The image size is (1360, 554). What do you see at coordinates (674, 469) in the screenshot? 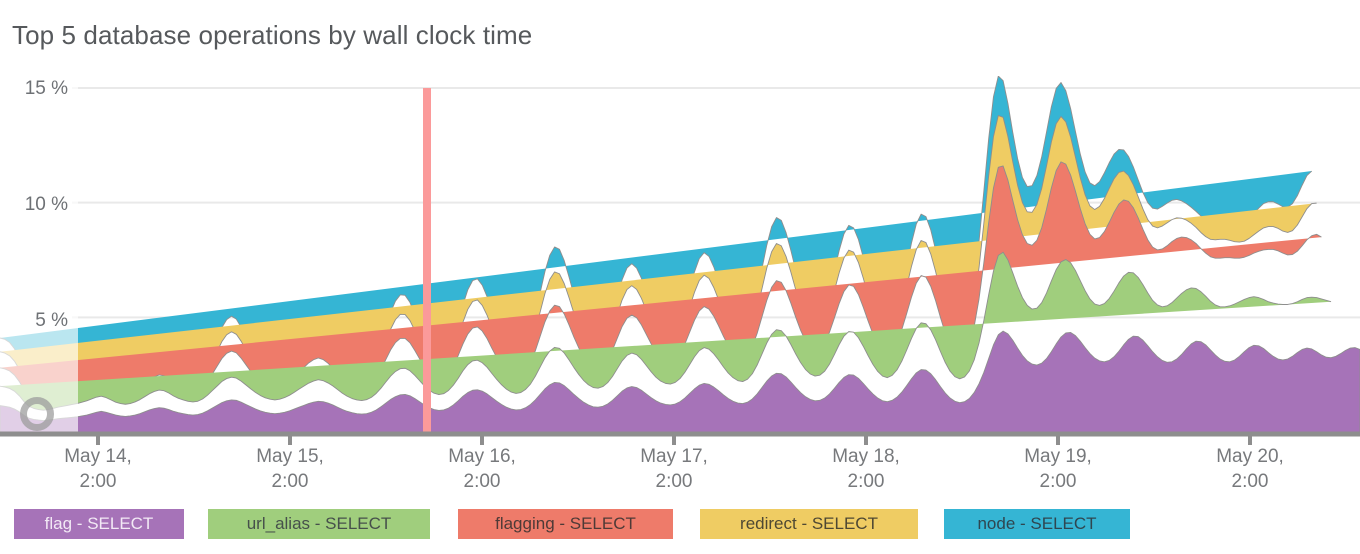
I see `x-axis-label-3: May 17, 2:00` at bounding box center [674, 469].